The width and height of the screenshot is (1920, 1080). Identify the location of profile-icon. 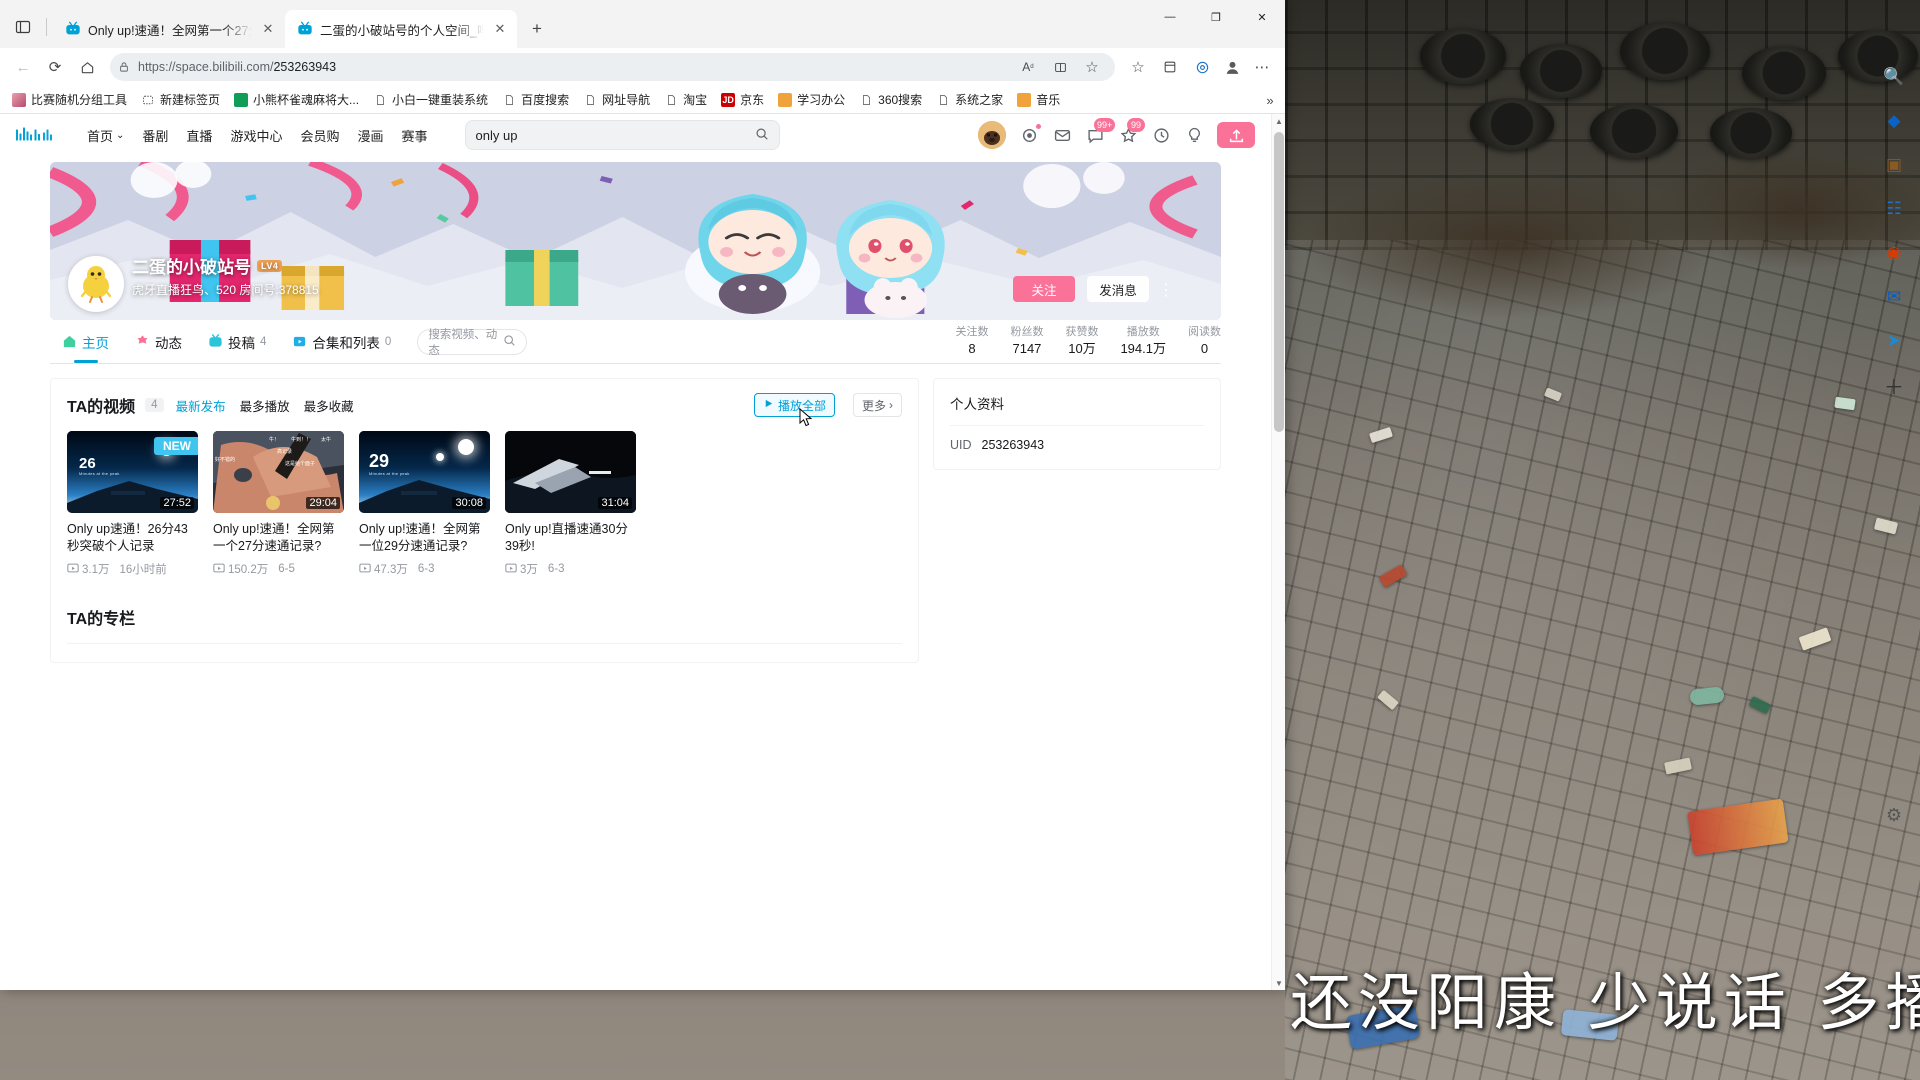
(1232, 67).